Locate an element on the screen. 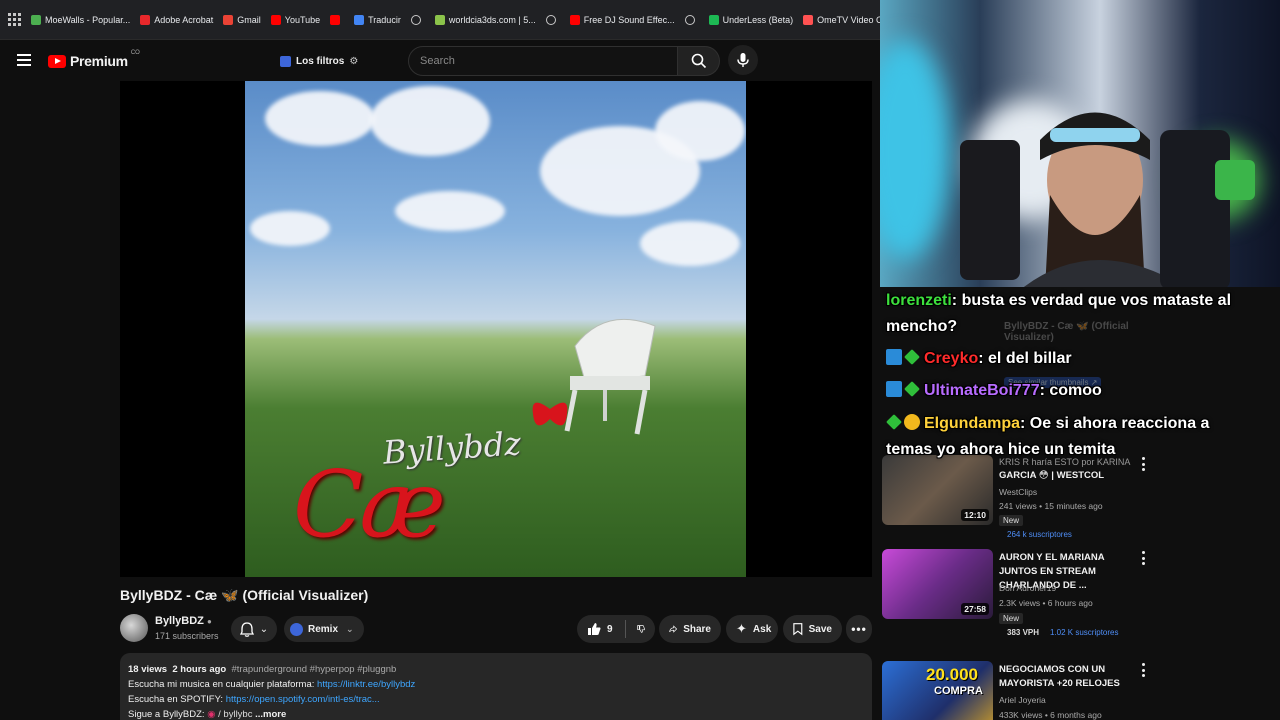 Image resolution: width=1280 pixels, height=720 pixels. bookmark-item: Gmail is located at coordinates (242, 19).